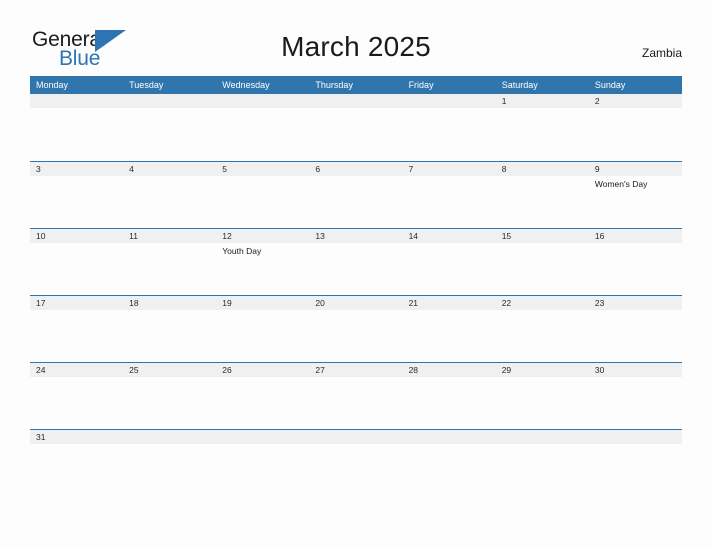  Describe the element at coordinates (635, 370) in the screenshot. I see `day-number: 30` at that location.